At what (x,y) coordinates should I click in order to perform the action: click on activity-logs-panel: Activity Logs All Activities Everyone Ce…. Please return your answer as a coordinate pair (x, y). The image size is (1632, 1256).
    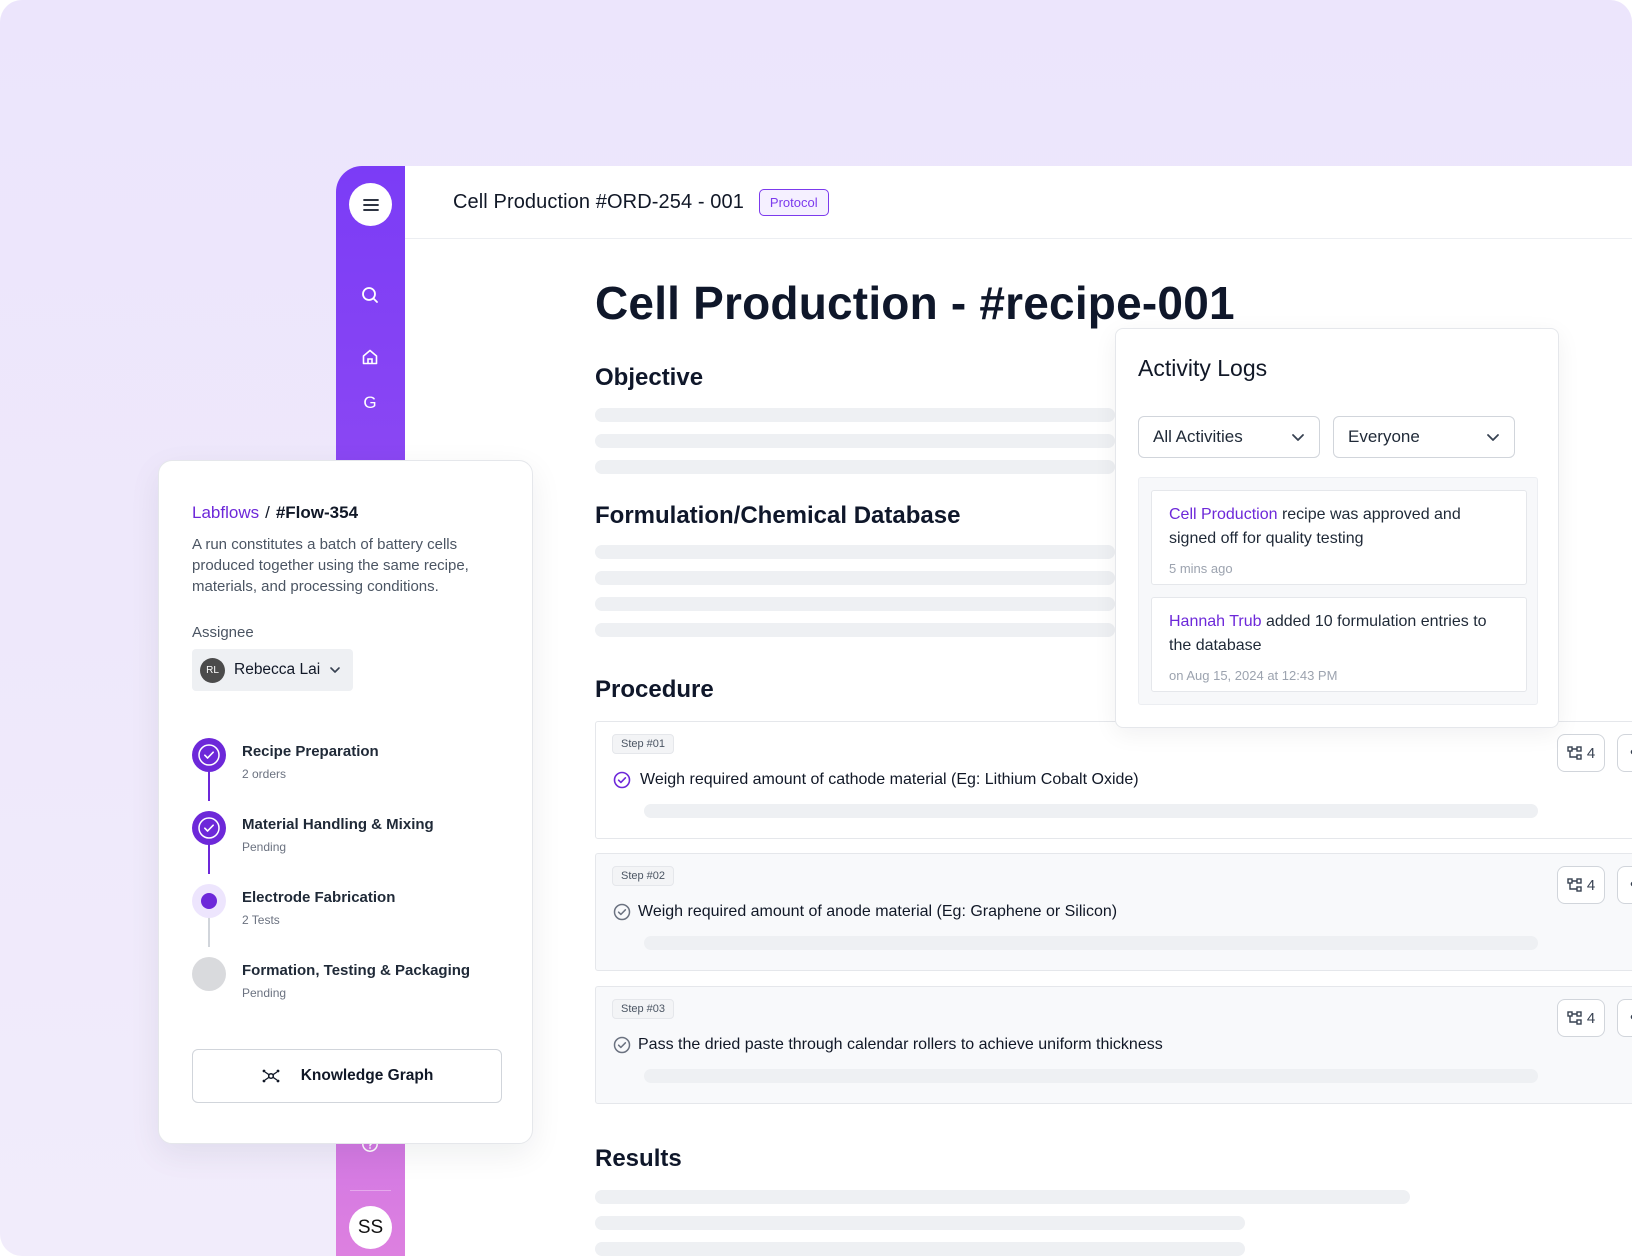
    Looking at the image, I should click on (1337, 528).